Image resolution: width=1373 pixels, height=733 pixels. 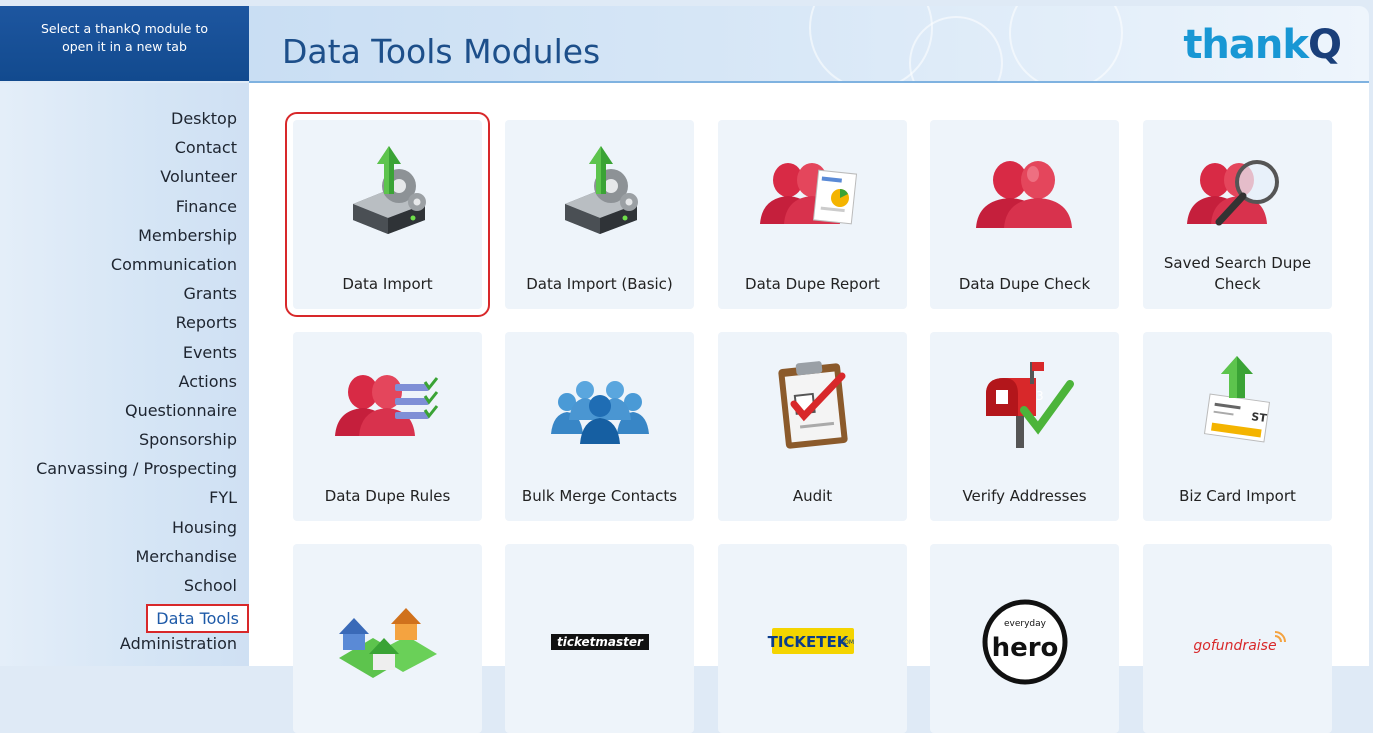 What do you see at coordinates (205, 148) in the screenshot?
I see `sidebar-item-label: Contact` at bounding box center [205, 148].